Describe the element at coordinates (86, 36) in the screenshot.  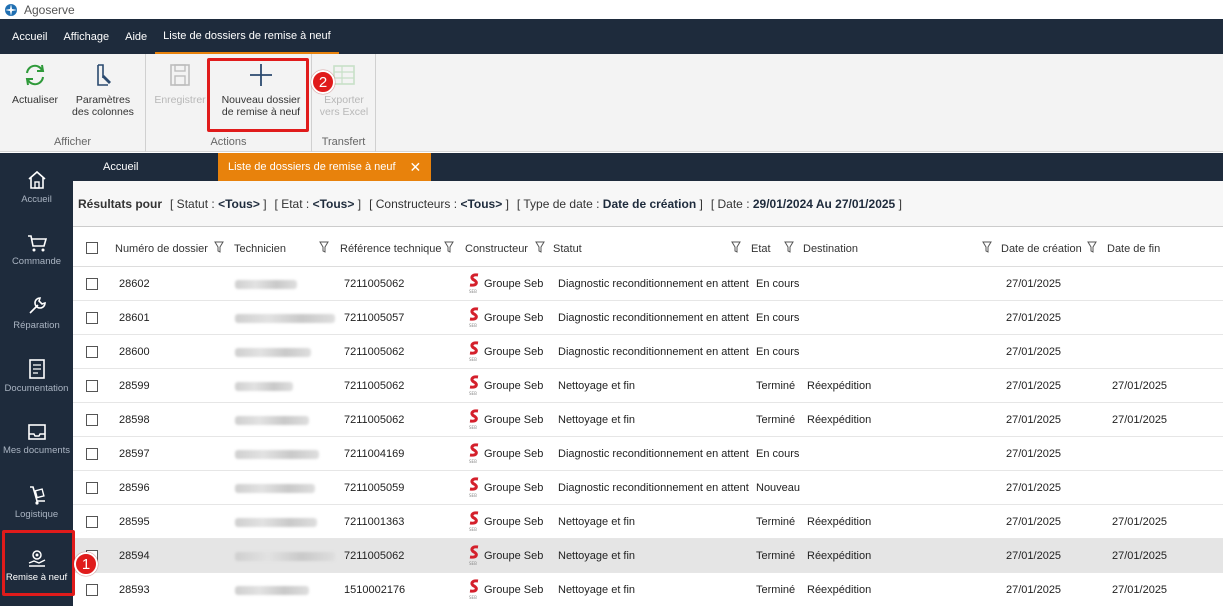
I see `menu-affichage: Affichage` at that location.